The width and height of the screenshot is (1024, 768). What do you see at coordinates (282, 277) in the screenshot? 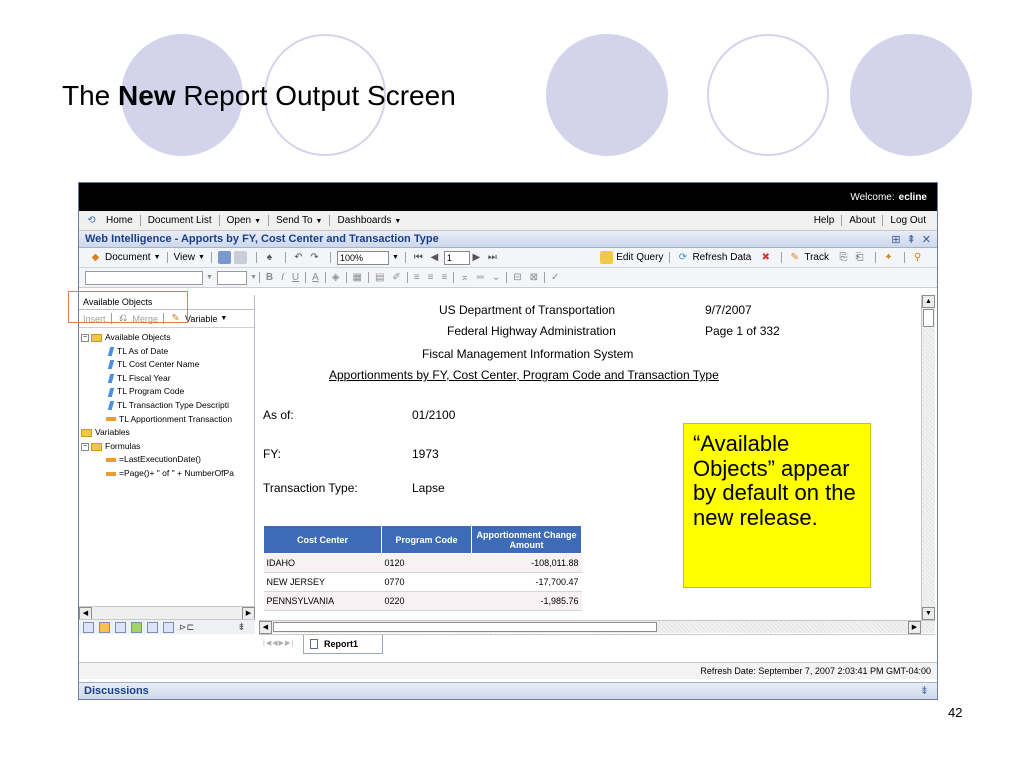
I see `italic-icon: I` at bounding box center [282, 277].